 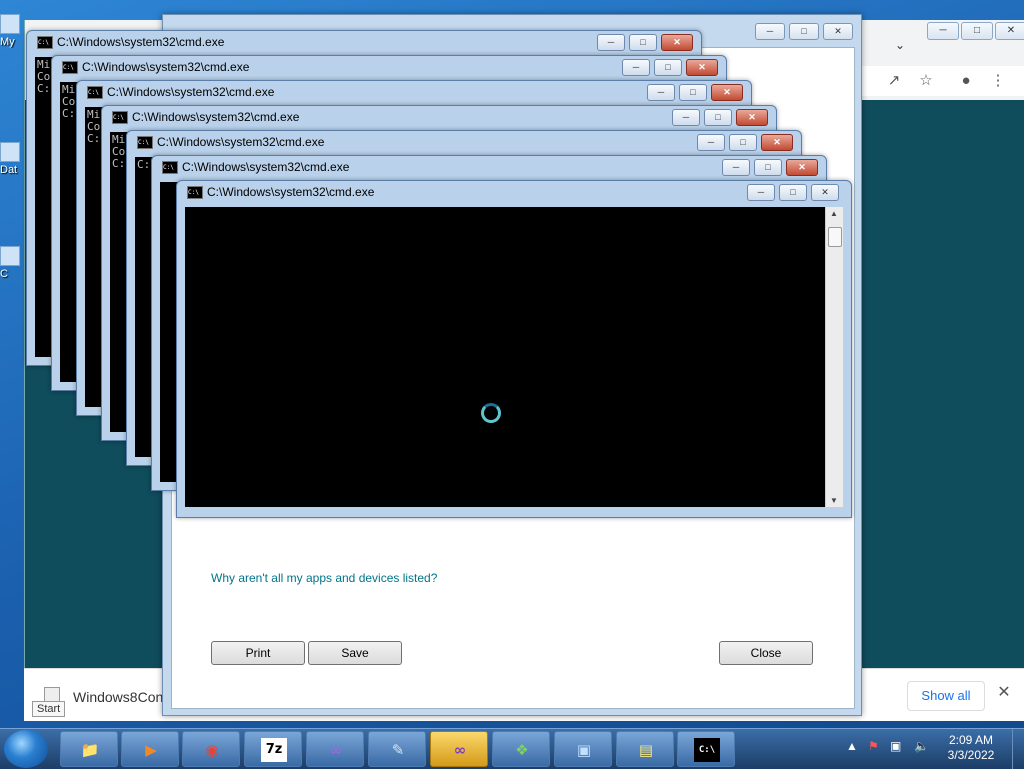 I want to click on desktop-icon-data: Dat, so click(x=11, y=159).